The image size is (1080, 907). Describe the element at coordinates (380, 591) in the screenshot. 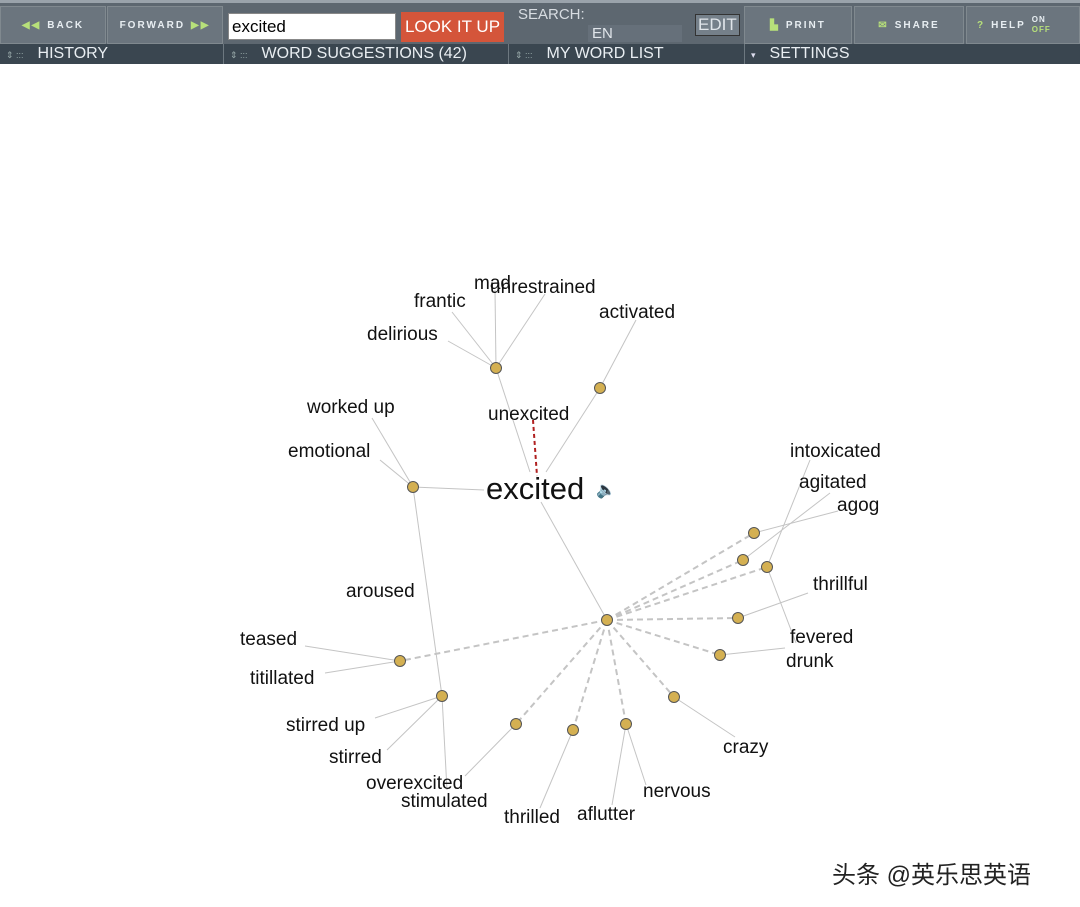

I see `word-label: aroused` at that location.